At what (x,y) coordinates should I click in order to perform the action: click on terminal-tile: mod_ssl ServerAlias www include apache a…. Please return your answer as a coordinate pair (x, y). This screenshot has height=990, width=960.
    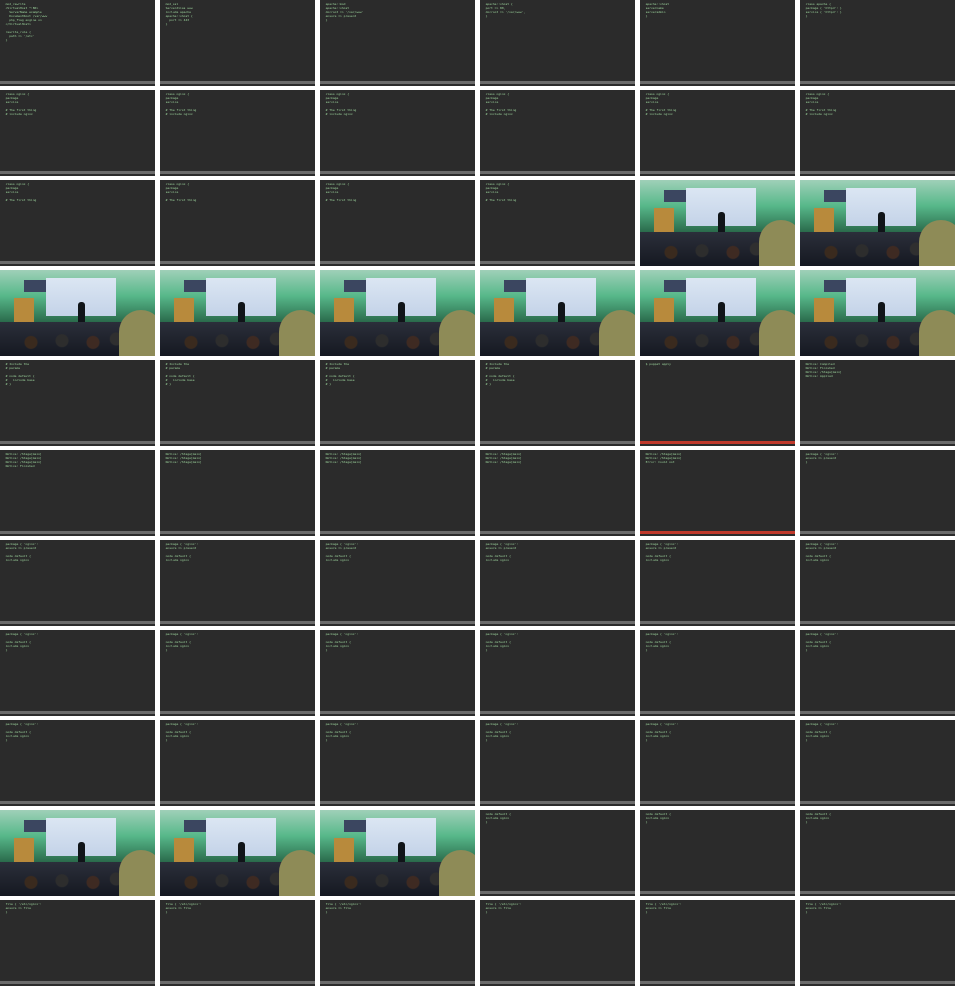
    Looking at the image, I should click on (237, 43).